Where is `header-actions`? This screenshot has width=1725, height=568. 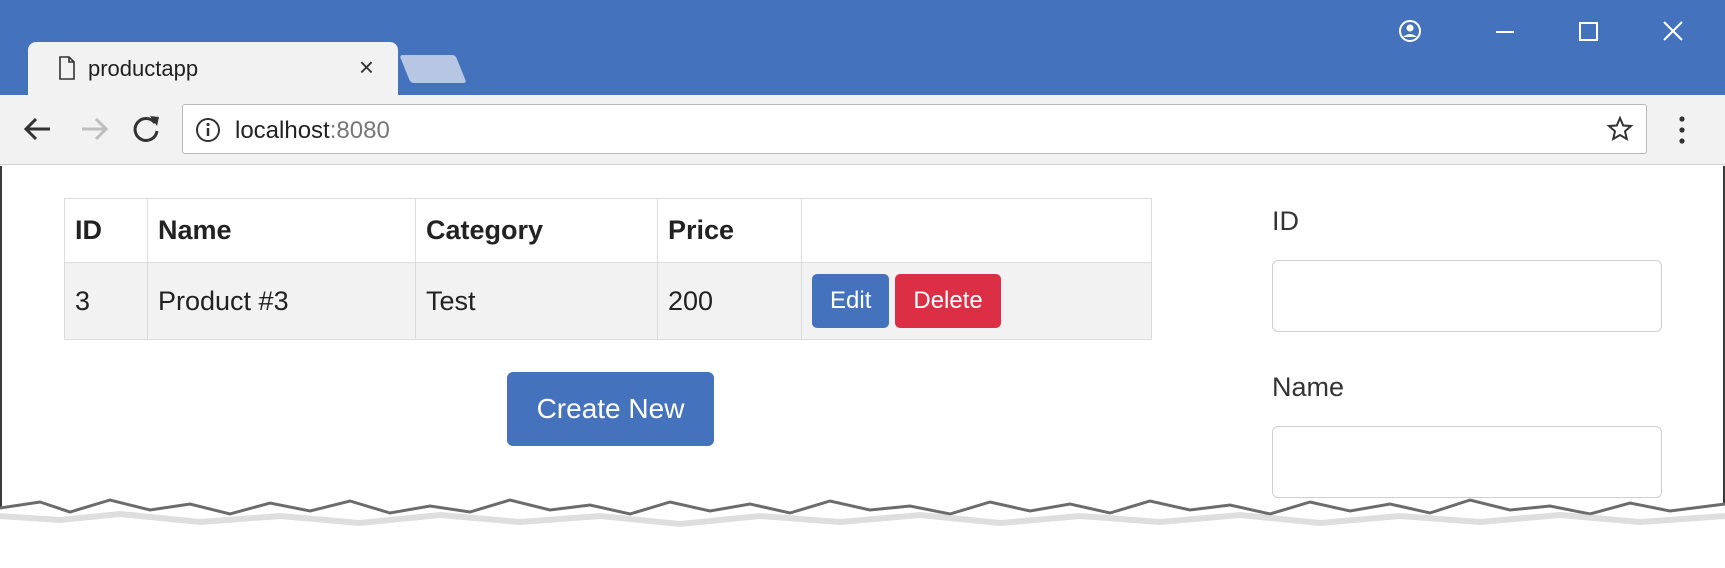
header-actions is located at coordinates (976, 230).